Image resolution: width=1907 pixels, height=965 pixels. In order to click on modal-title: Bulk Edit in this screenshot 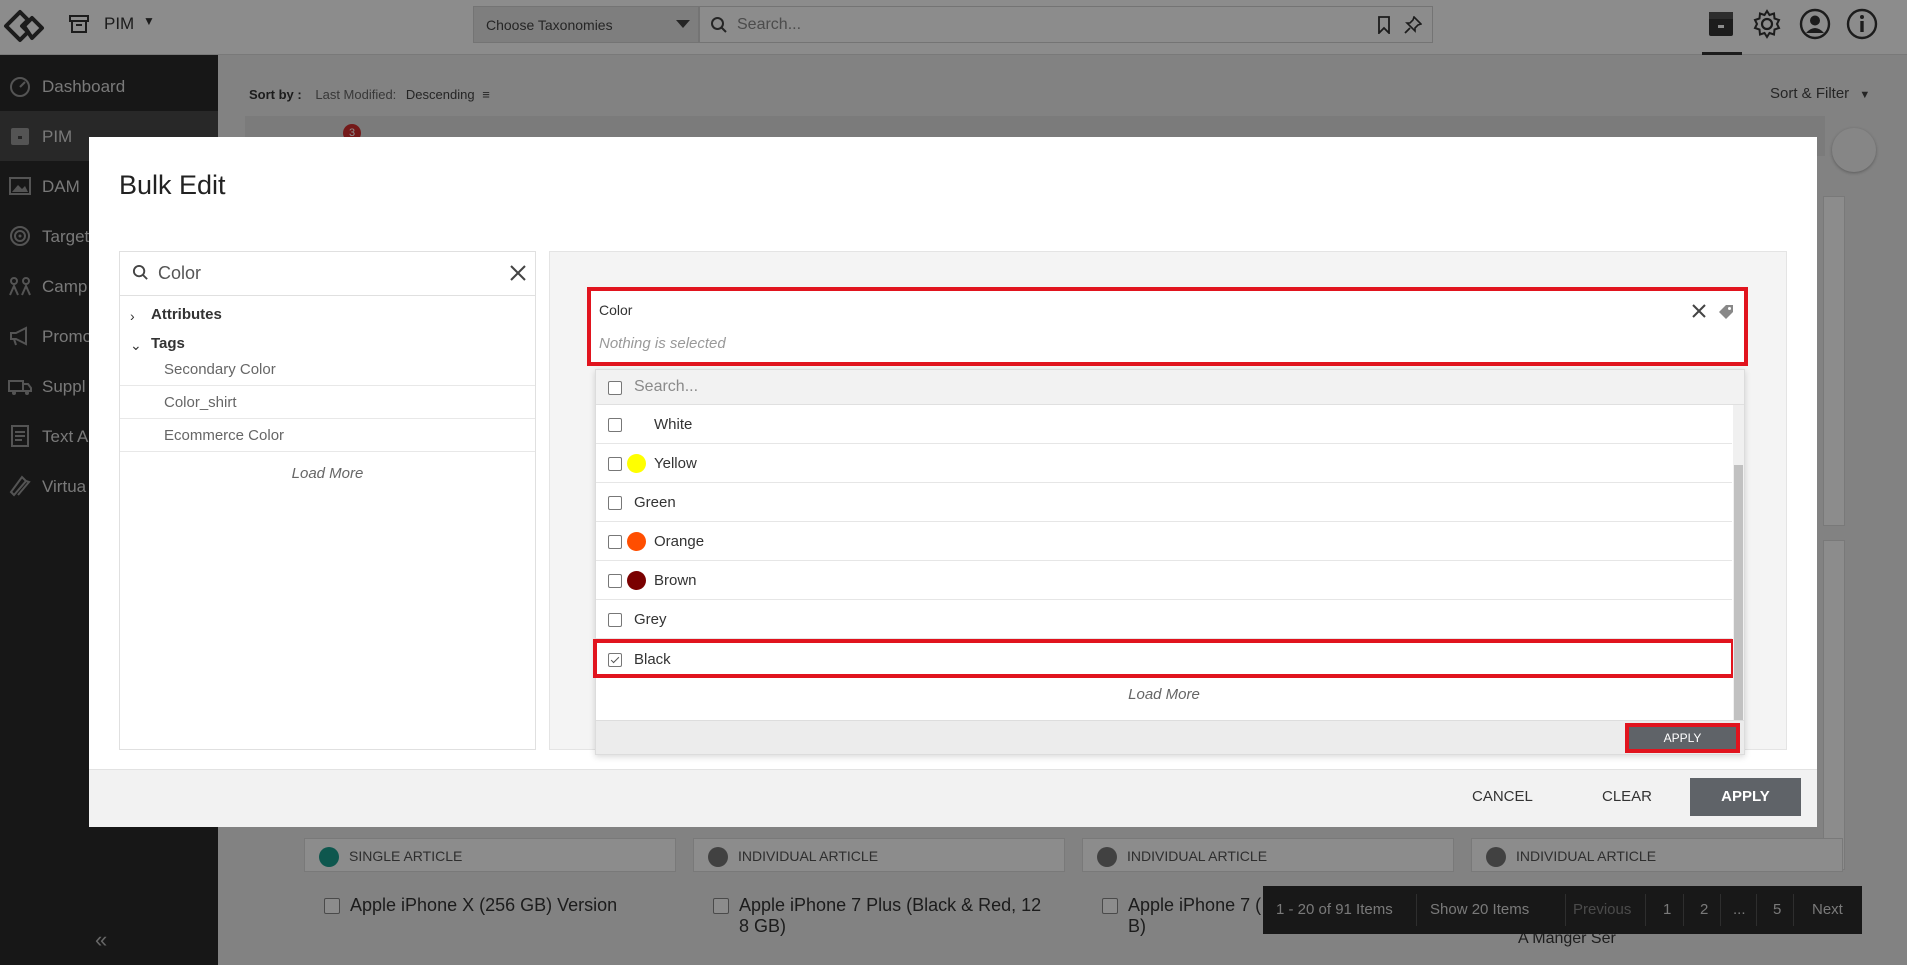, I will do `click(172, 185)`.